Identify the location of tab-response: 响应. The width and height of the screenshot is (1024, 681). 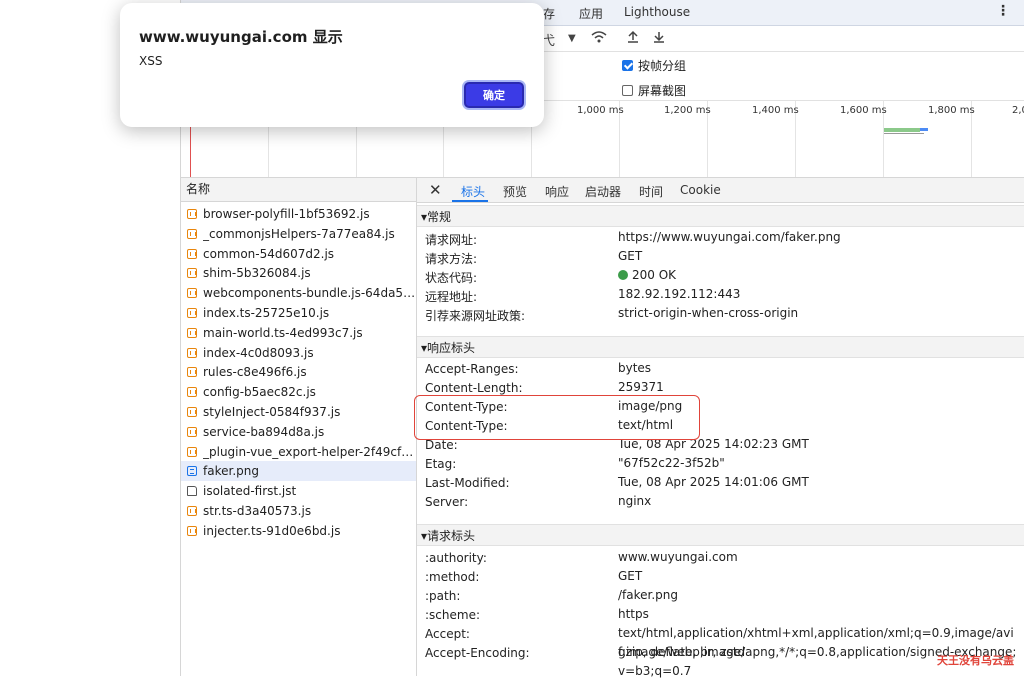
(557, 191).